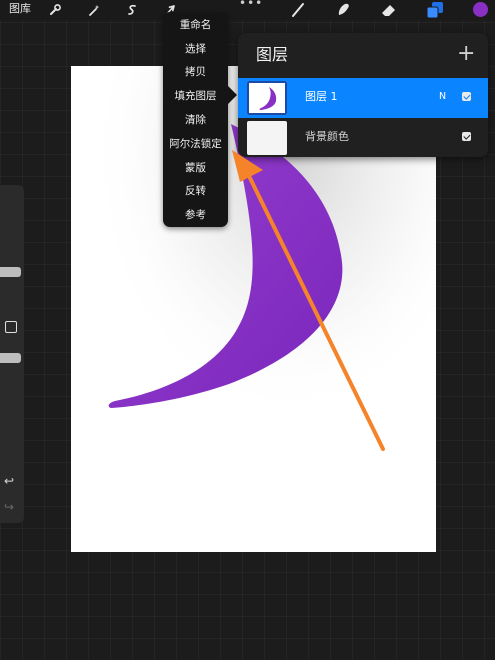 Image resolution: width=495 pixels, height=660 pixels. I want to click on brush-size-slider, so click(10, 272).